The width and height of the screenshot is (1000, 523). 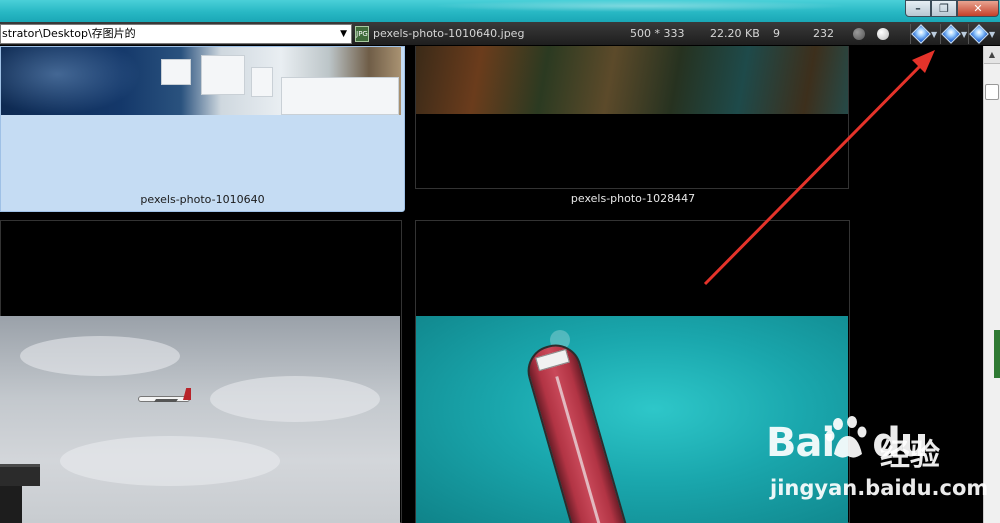 What do you see at coordinates (846, 437) in the screenshot?
I see `paw-icon` at bounding box center [846, 437].